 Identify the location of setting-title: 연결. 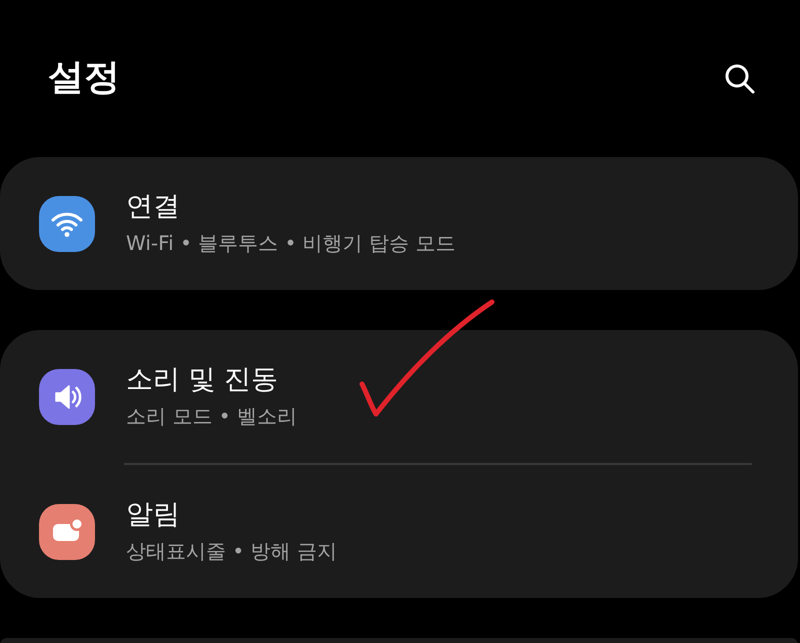
(291, 207).